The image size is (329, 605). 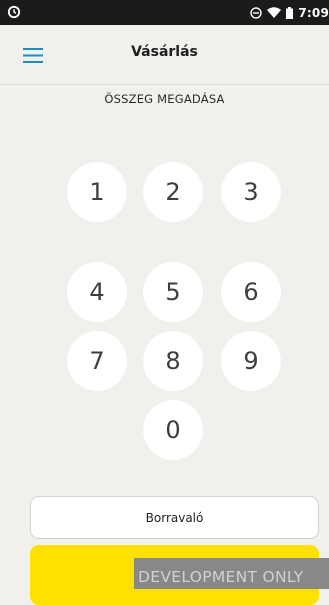 I want to click on status-bar: 7:09, so click(x=164, y=12).